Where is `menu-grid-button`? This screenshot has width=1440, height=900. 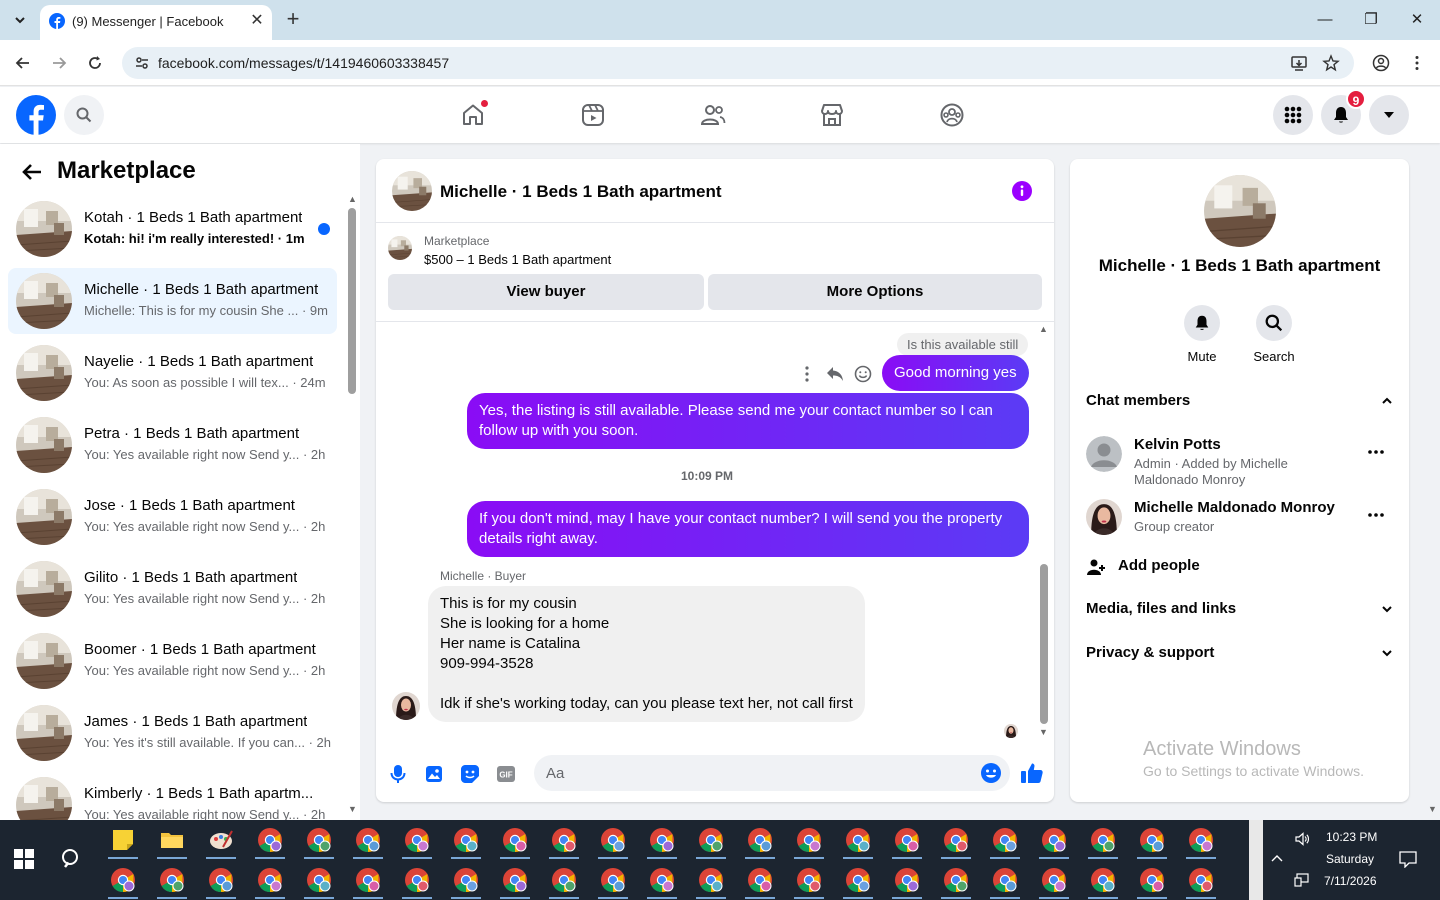
menu-grid-button is located at coordinates (1293, 115).